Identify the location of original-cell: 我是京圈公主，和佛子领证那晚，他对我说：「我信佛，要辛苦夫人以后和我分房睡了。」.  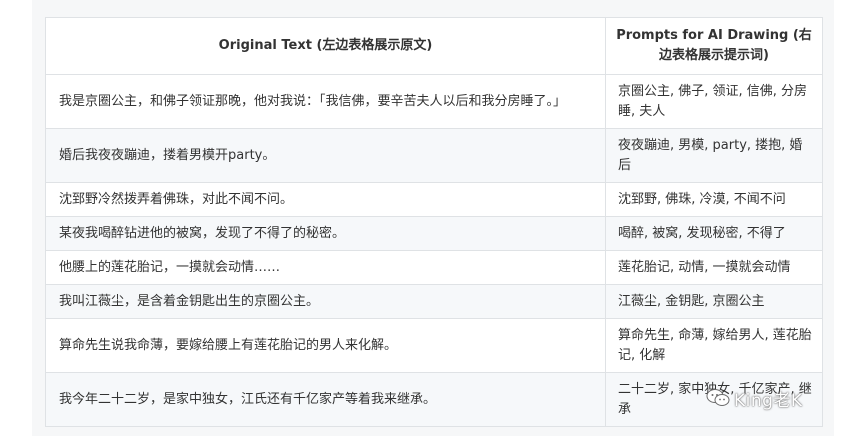
(325, 101).